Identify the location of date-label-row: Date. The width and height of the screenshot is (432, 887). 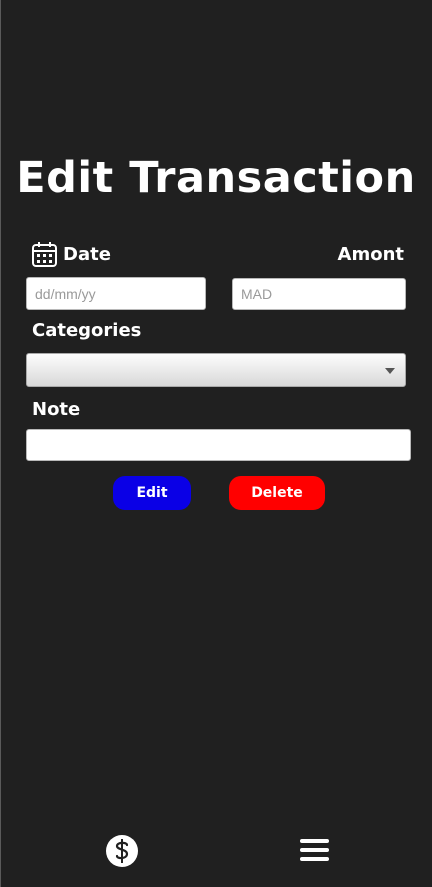
(71, 254).